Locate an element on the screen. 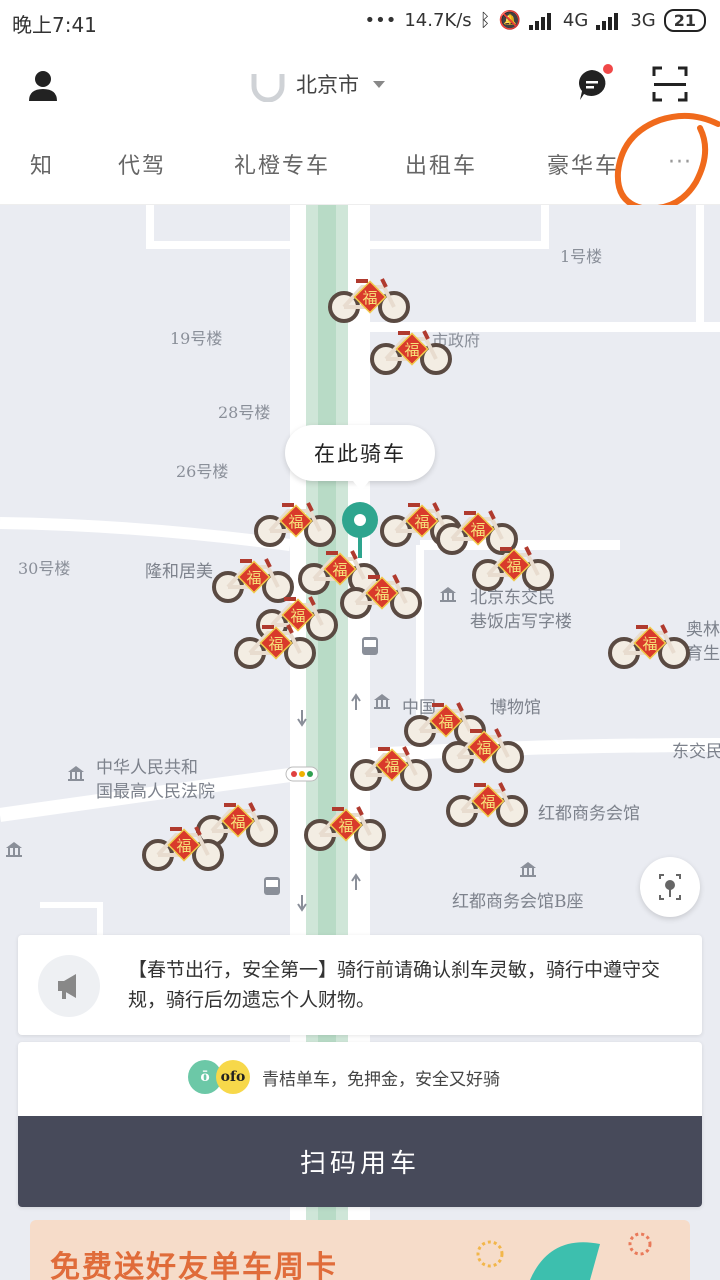  chevron-down-icon is located at coordinates (379, 84).